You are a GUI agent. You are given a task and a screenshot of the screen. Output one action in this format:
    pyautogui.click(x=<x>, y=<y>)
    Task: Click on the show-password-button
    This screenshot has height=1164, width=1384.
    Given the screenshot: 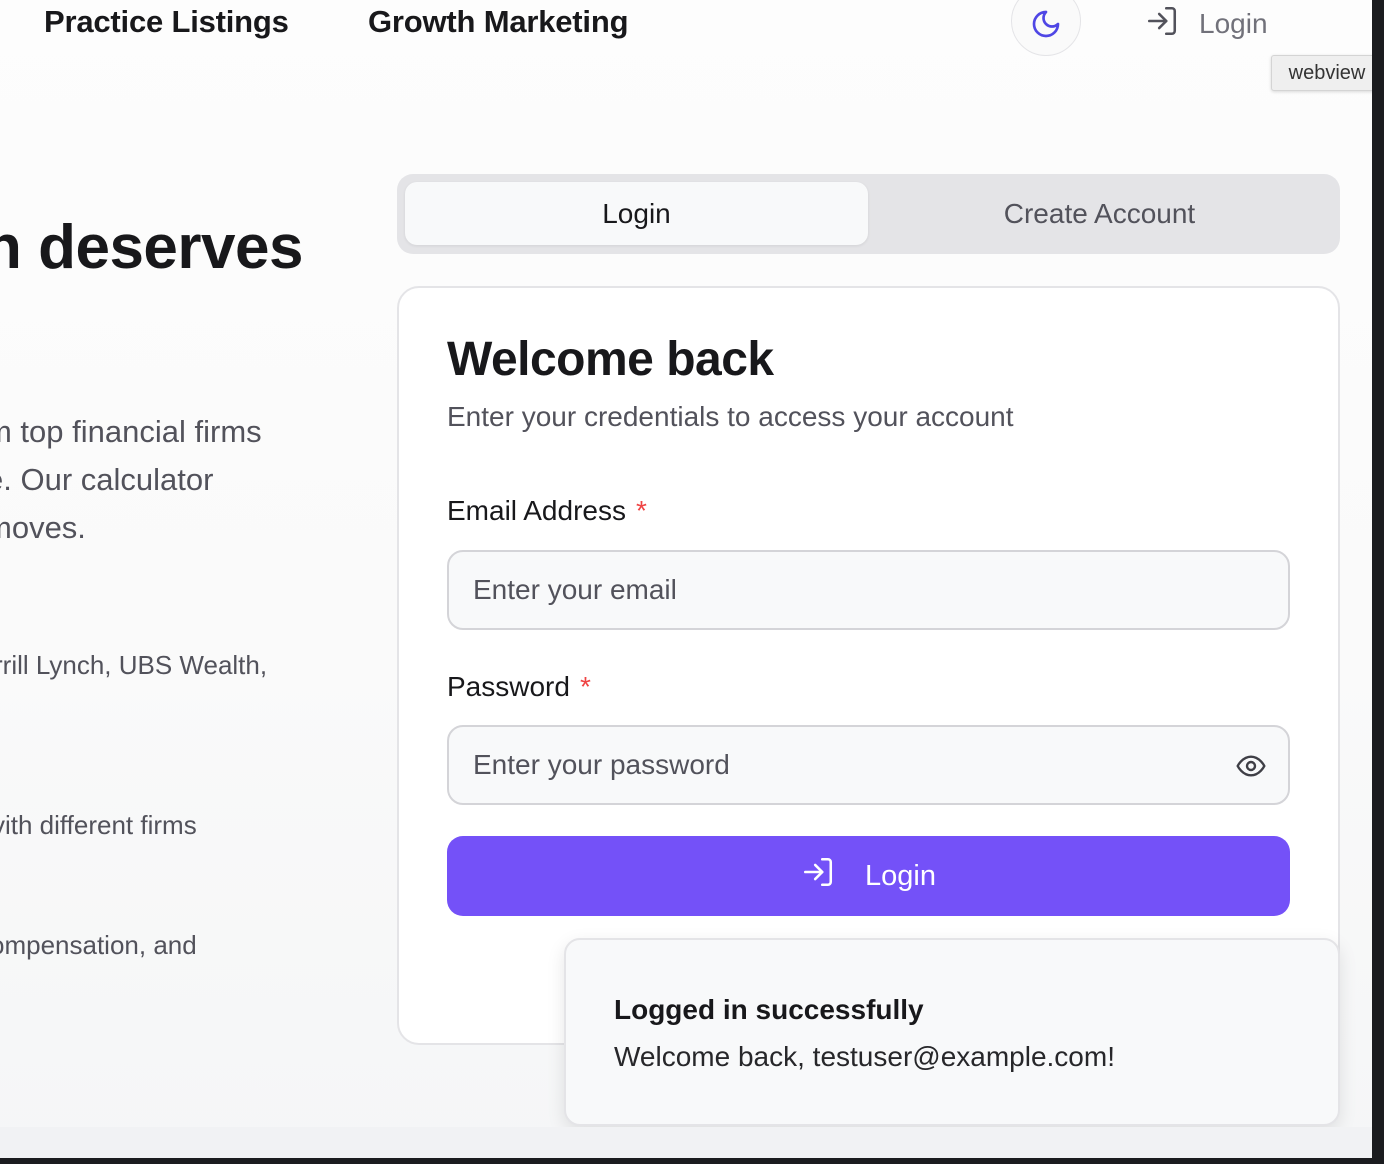 What is the action you would take?
    pyautogui.click(x=1251, y=768)
    